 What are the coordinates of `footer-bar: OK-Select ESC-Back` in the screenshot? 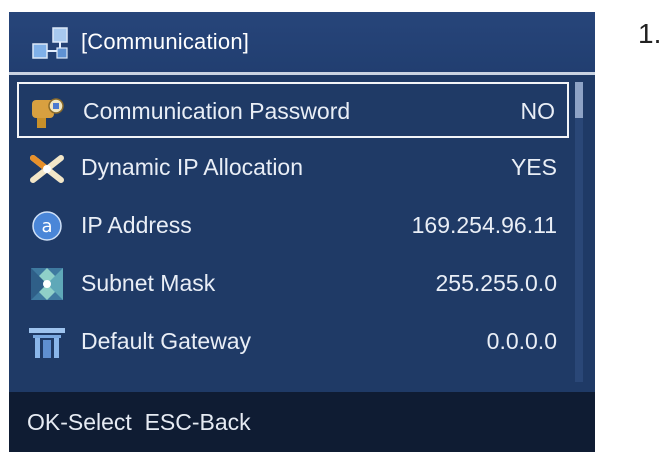 It's located at (302, 422).